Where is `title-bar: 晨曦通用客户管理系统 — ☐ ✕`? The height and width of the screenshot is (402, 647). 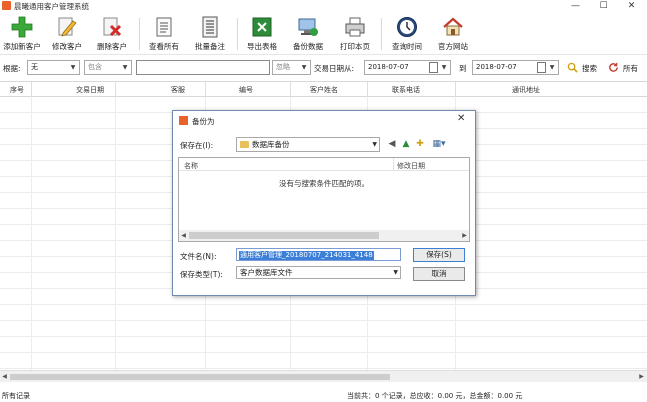
title-bar: 晨曦通用客户管理系统 — ☐ ✕ is located at coordinates (323, 6).